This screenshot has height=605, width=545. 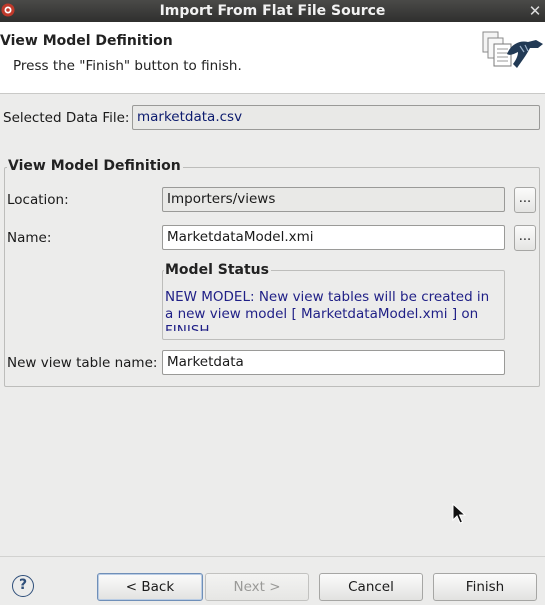 I want to click on selected-file-field: marketdata.csv, so click(x=336, y=117).